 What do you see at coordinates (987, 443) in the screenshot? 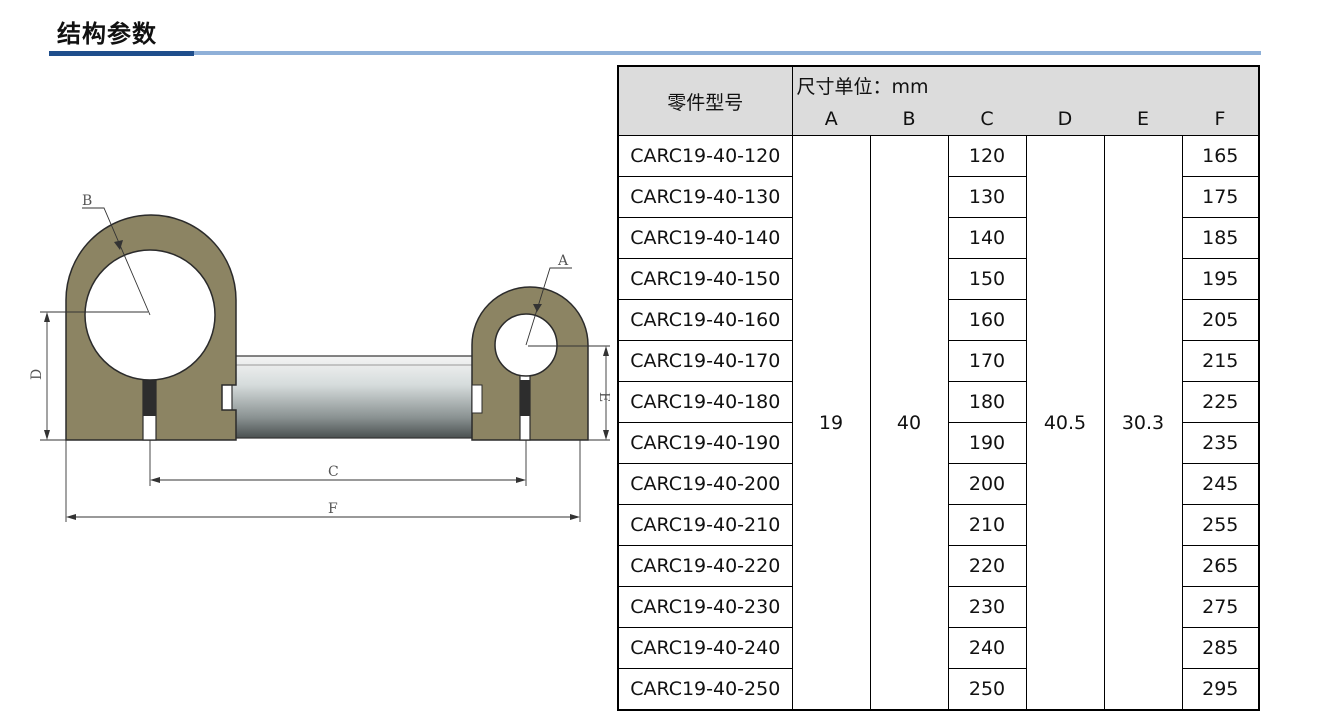
I see `c-value-cell: 190` at bounding box center [987, 443].